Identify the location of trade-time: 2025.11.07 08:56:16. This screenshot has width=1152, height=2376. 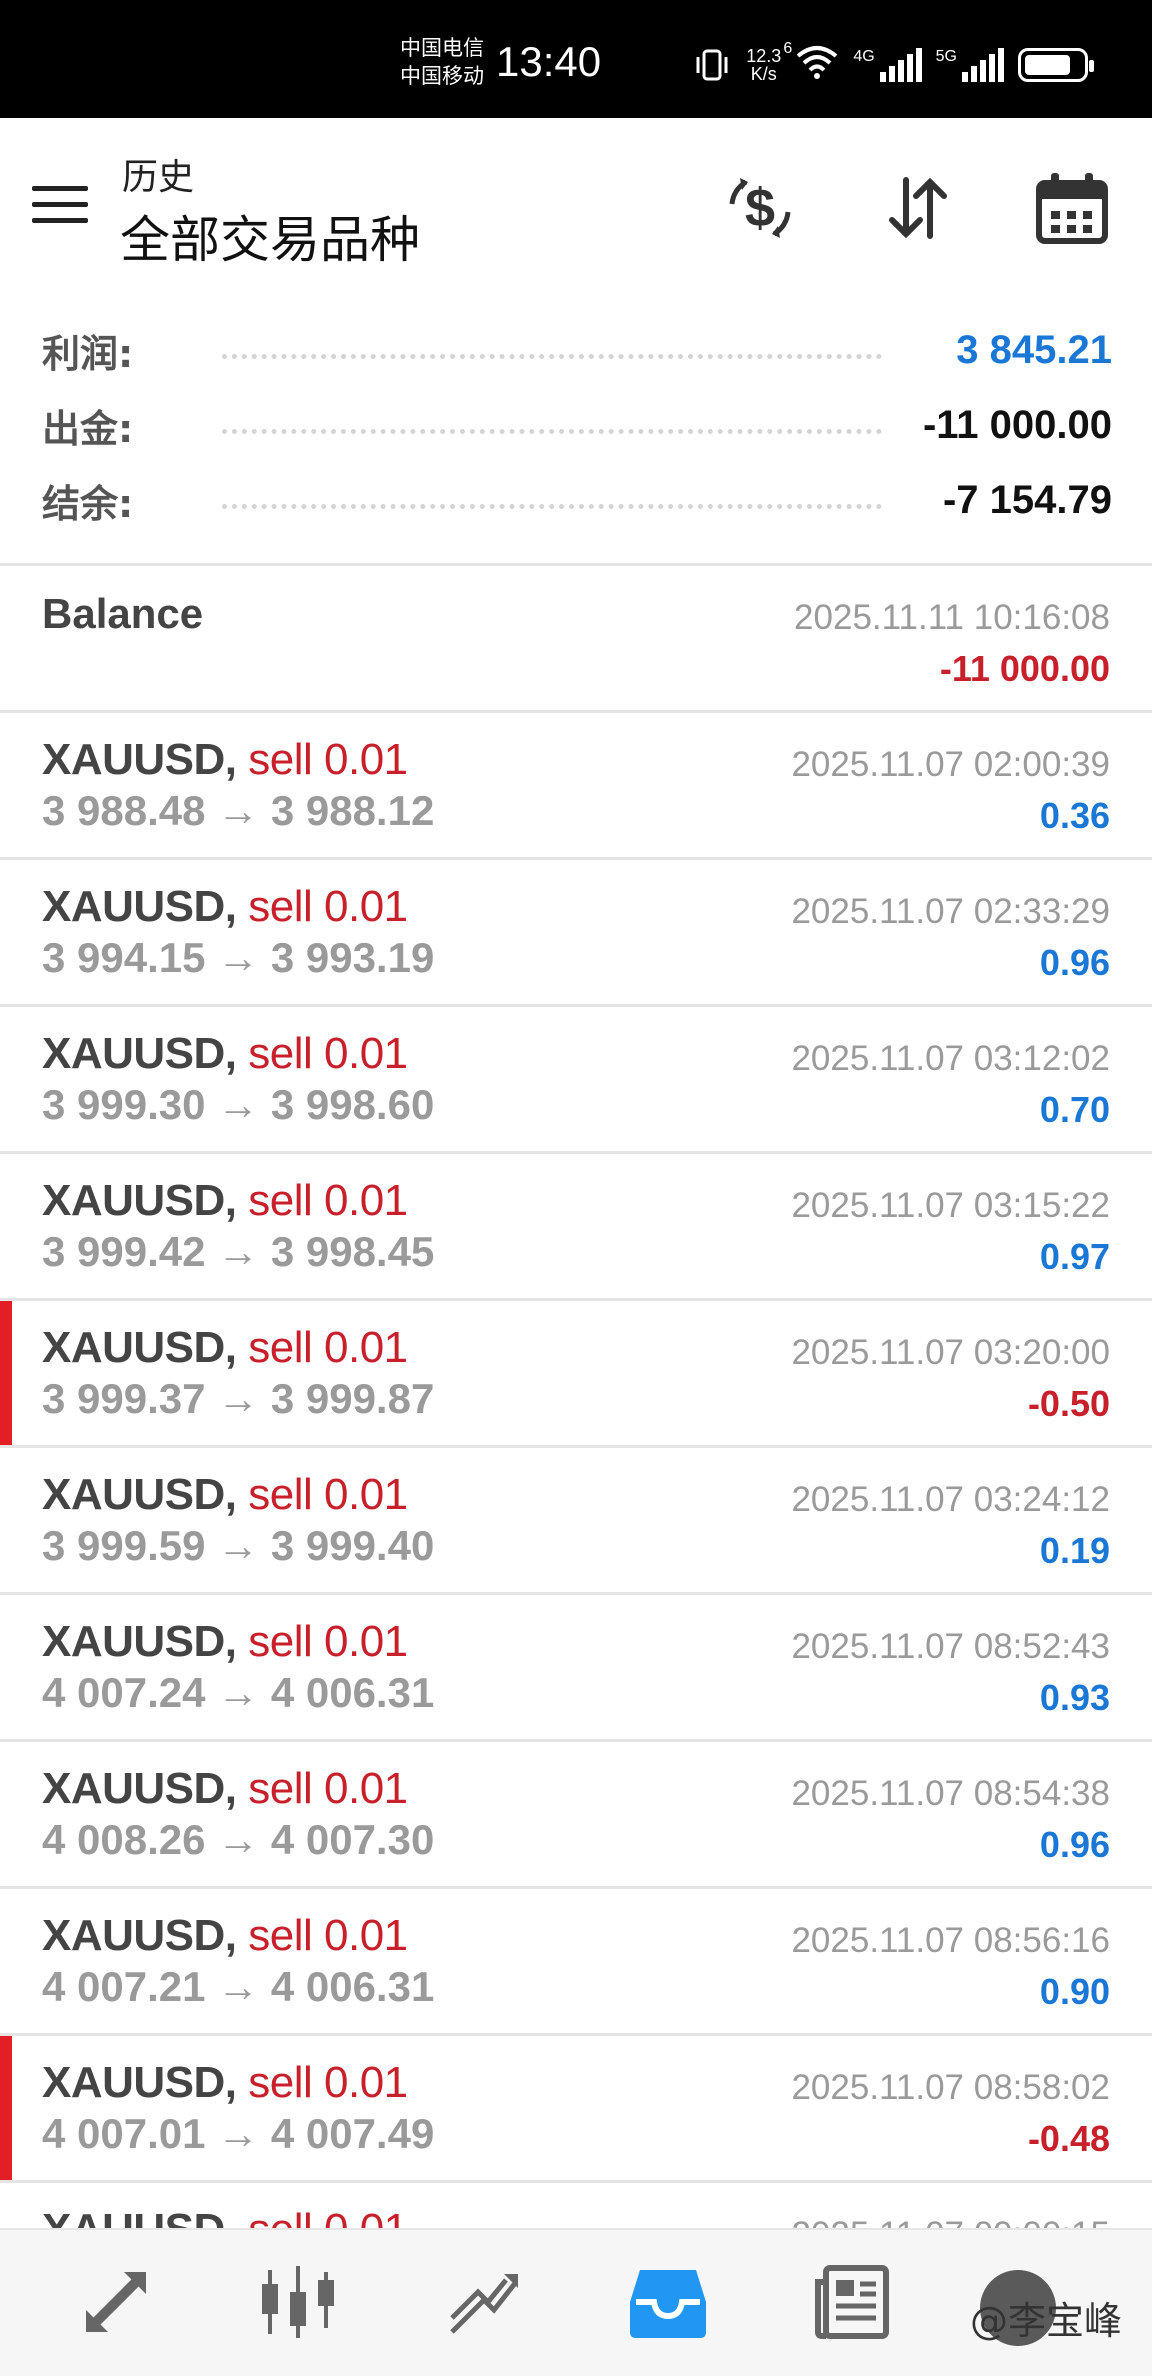
(950, 1940).